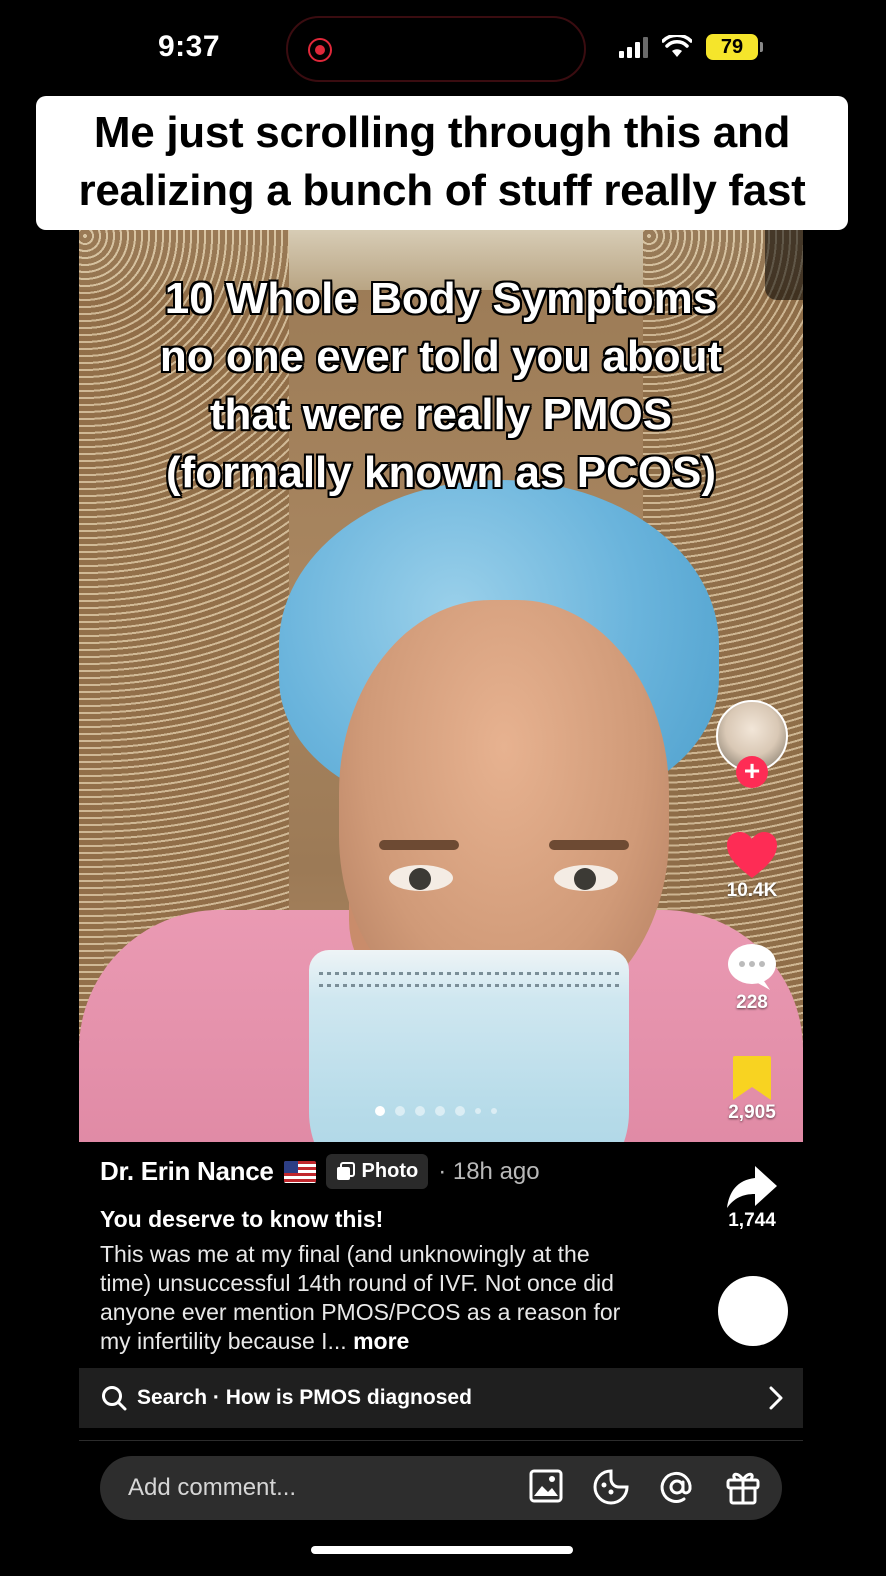  I want to click on emoji-icon, so click(611, 1487).